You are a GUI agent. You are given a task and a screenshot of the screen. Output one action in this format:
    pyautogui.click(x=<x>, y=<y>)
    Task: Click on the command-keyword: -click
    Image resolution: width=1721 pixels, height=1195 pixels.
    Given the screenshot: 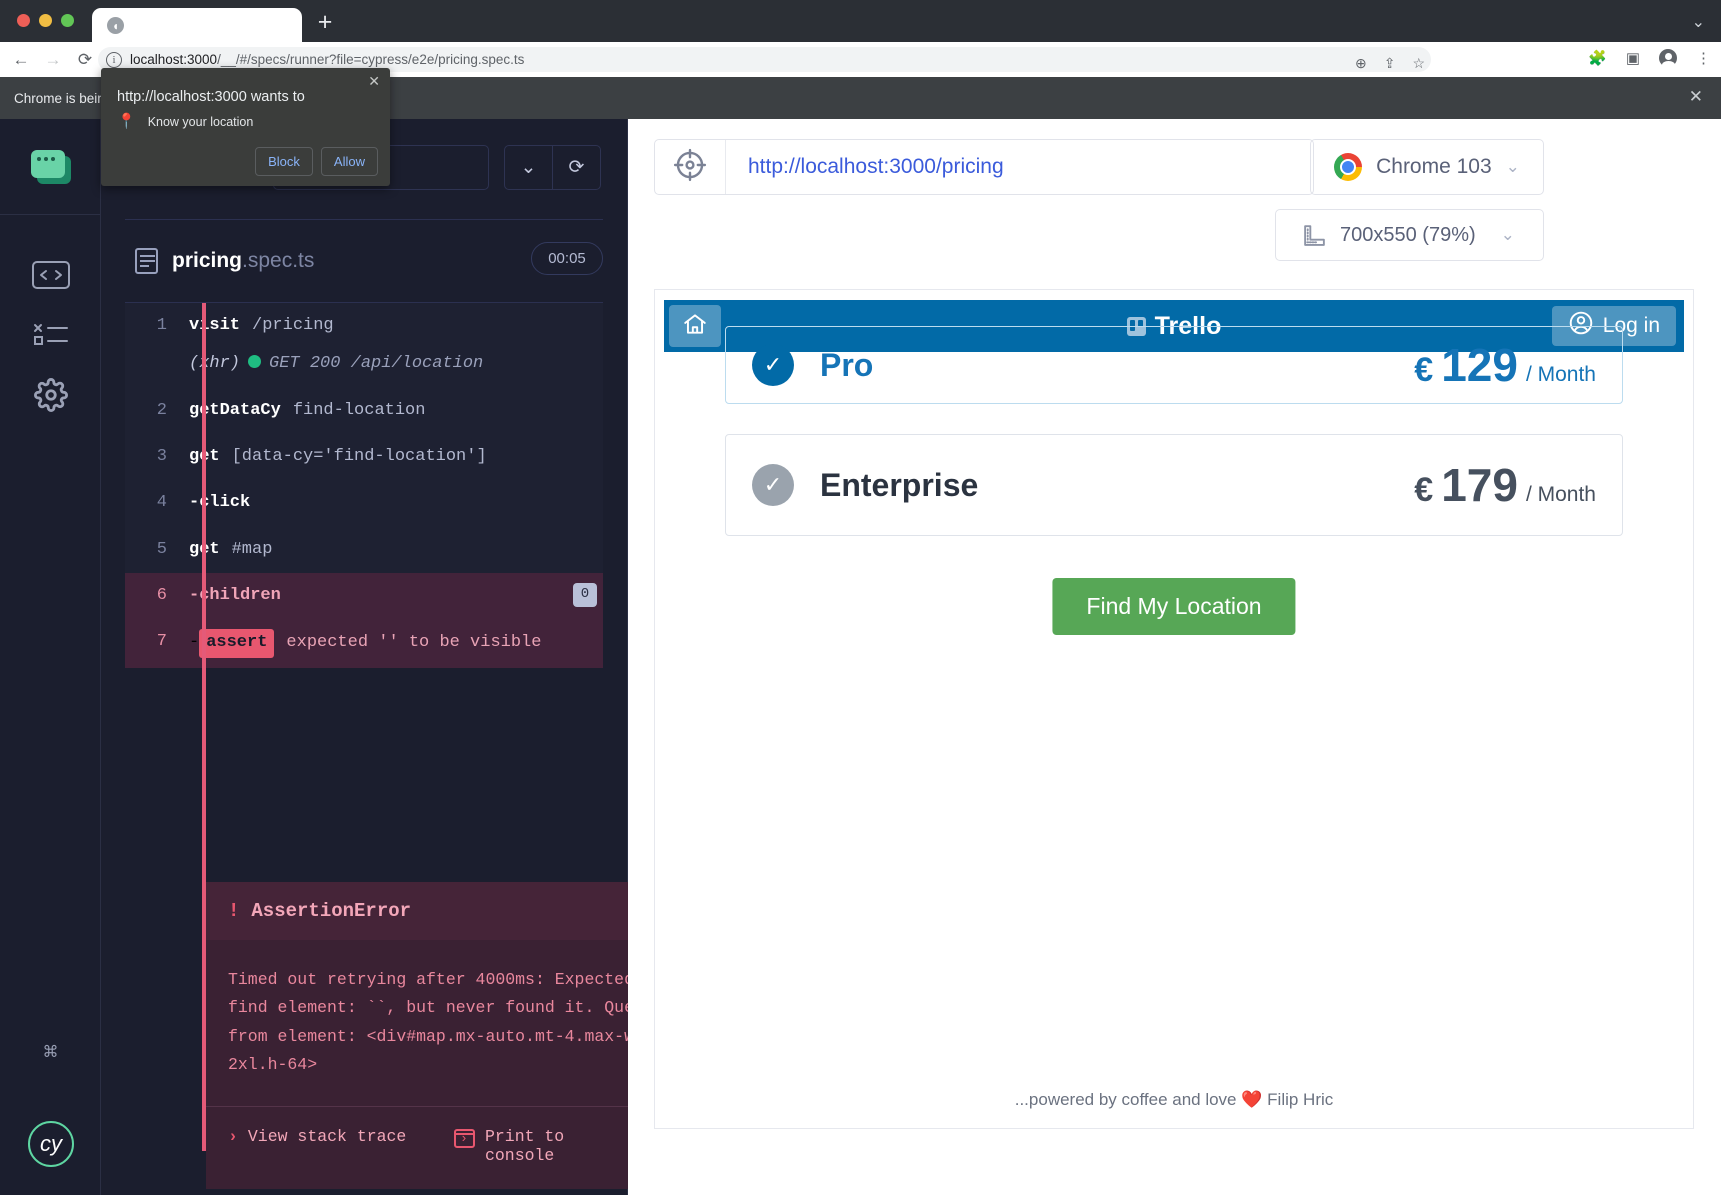 What is the action you would take?
    pyautogui.click(x=220, y=503)
    